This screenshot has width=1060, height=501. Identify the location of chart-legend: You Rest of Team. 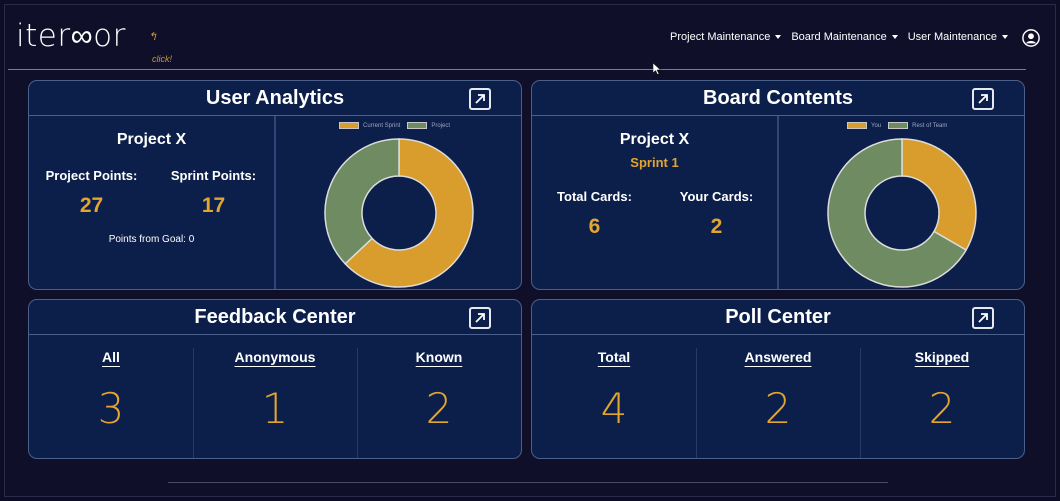
(897, 125).